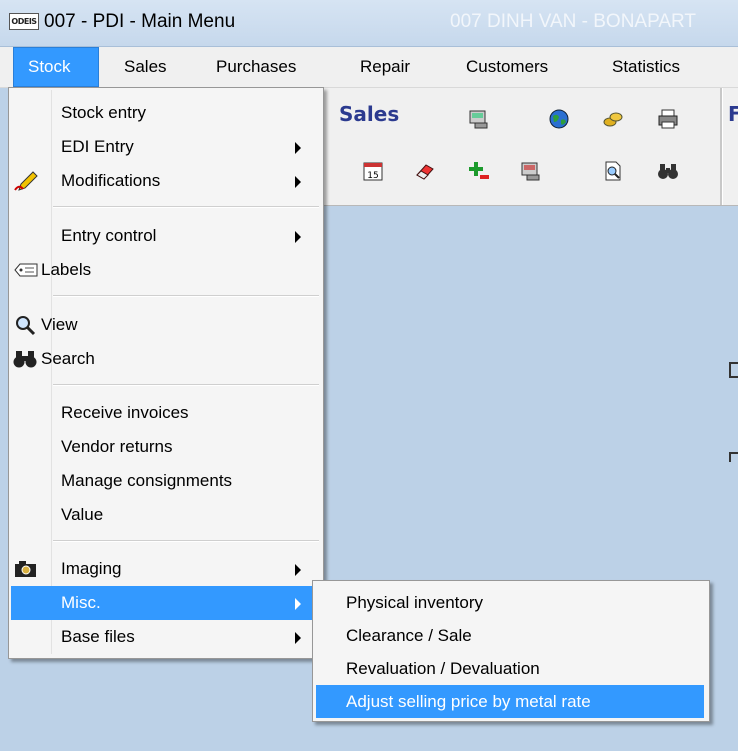 The image size is (738, 751). What do you see at coordinates (530, 147) in the screenshot?
I see `sales-toolbar: Sales 15 F` at bounding box center [530, 147].